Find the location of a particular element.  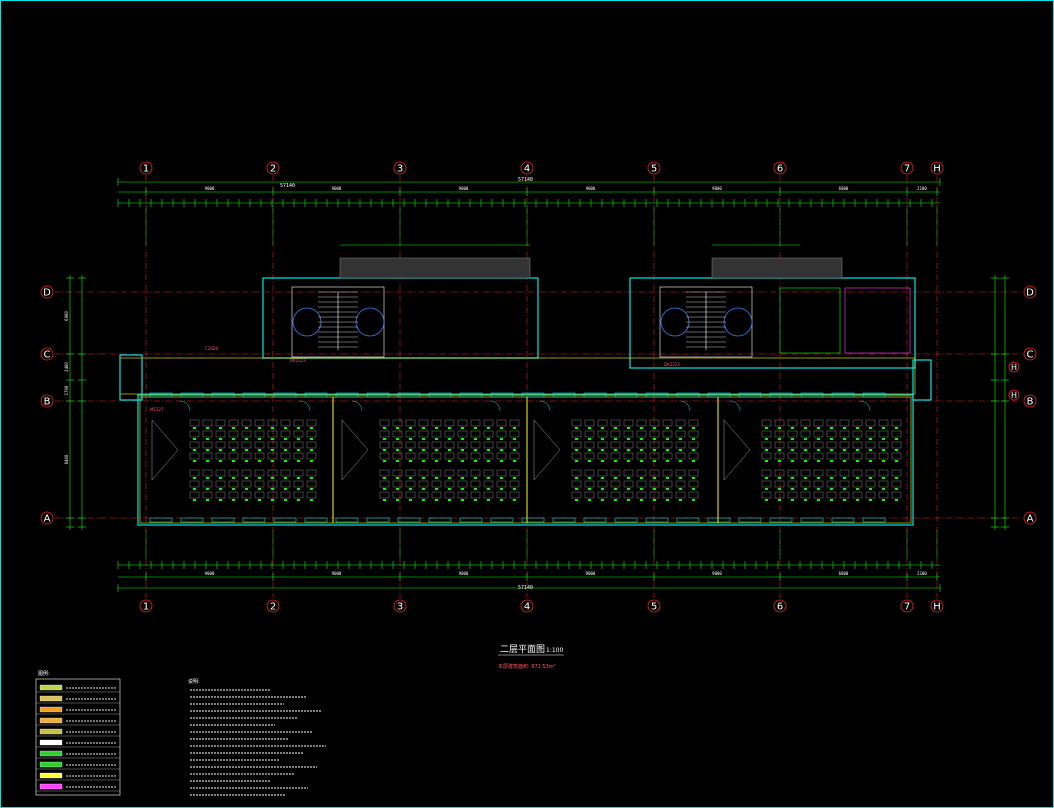

dim-top-bays-label-1: 9000 is located at coordinates (337, 188).